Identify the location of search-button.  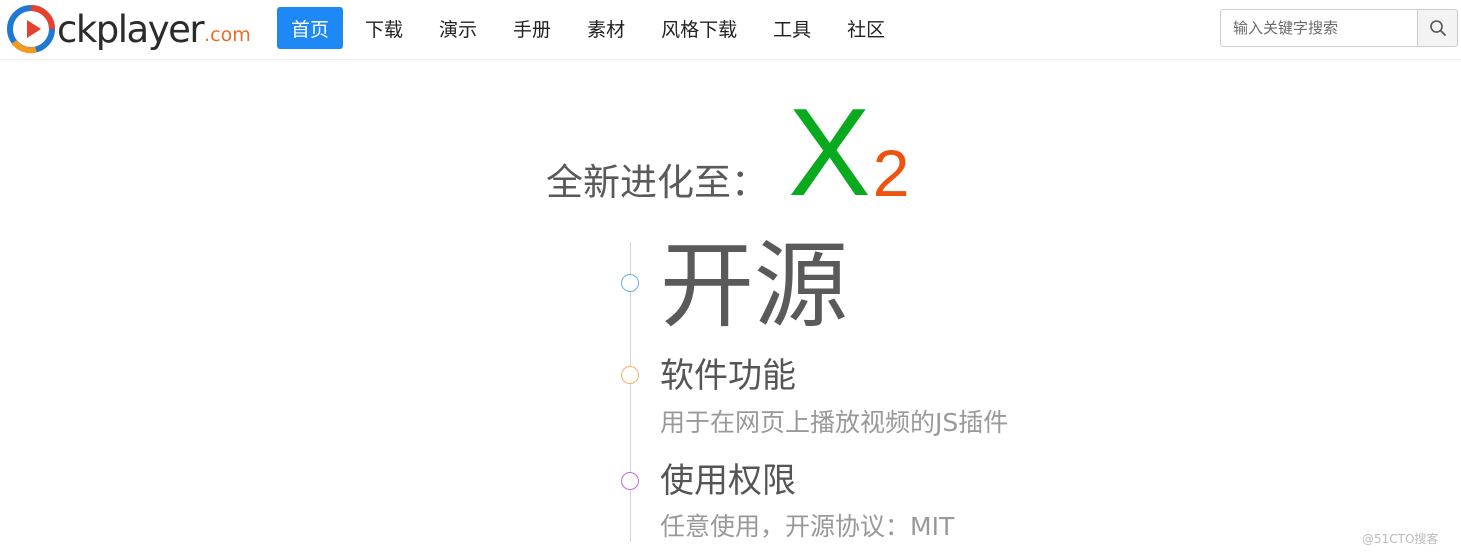
(1437, 28).